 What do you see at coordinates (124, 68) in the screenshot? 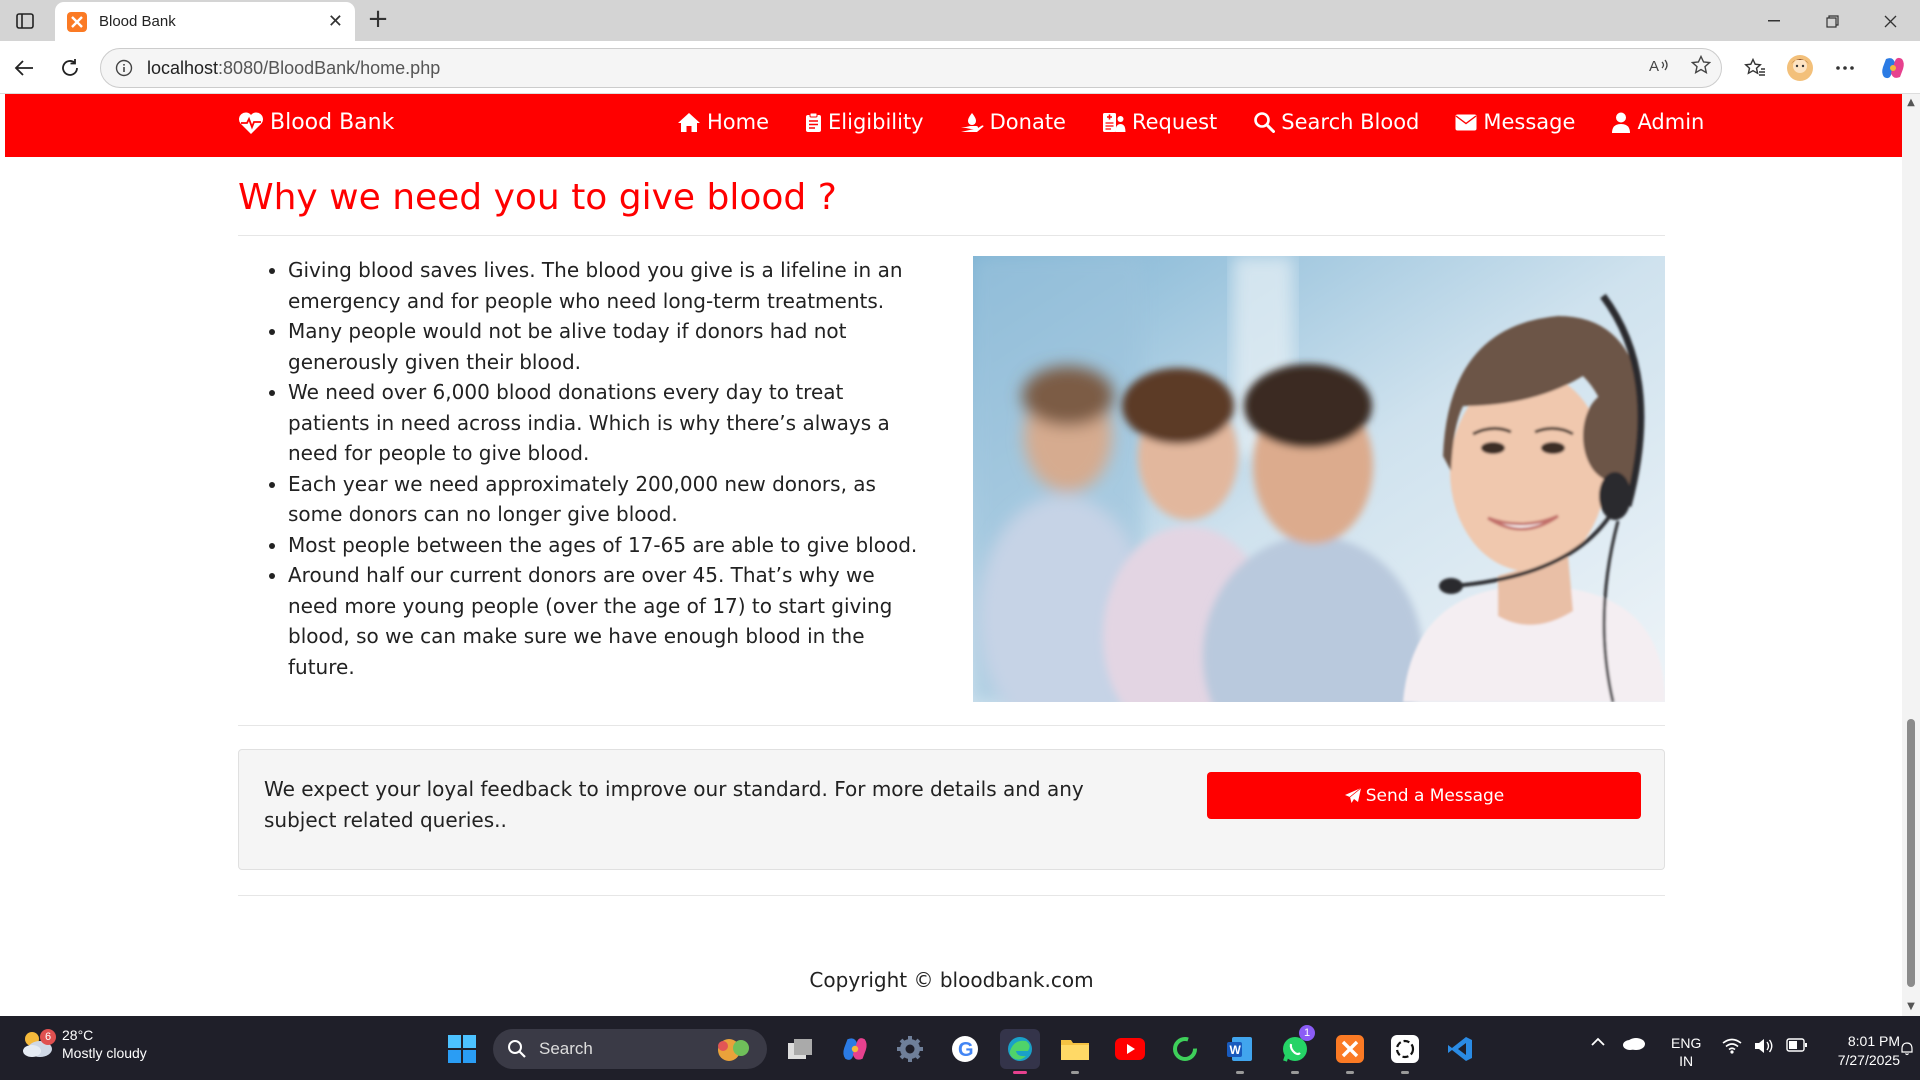
I see `site-info-icon` at bounding box center [124, 68].